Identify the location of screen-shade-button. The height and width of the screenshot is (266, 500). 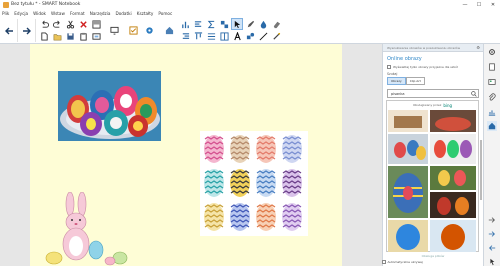
(96, 24).